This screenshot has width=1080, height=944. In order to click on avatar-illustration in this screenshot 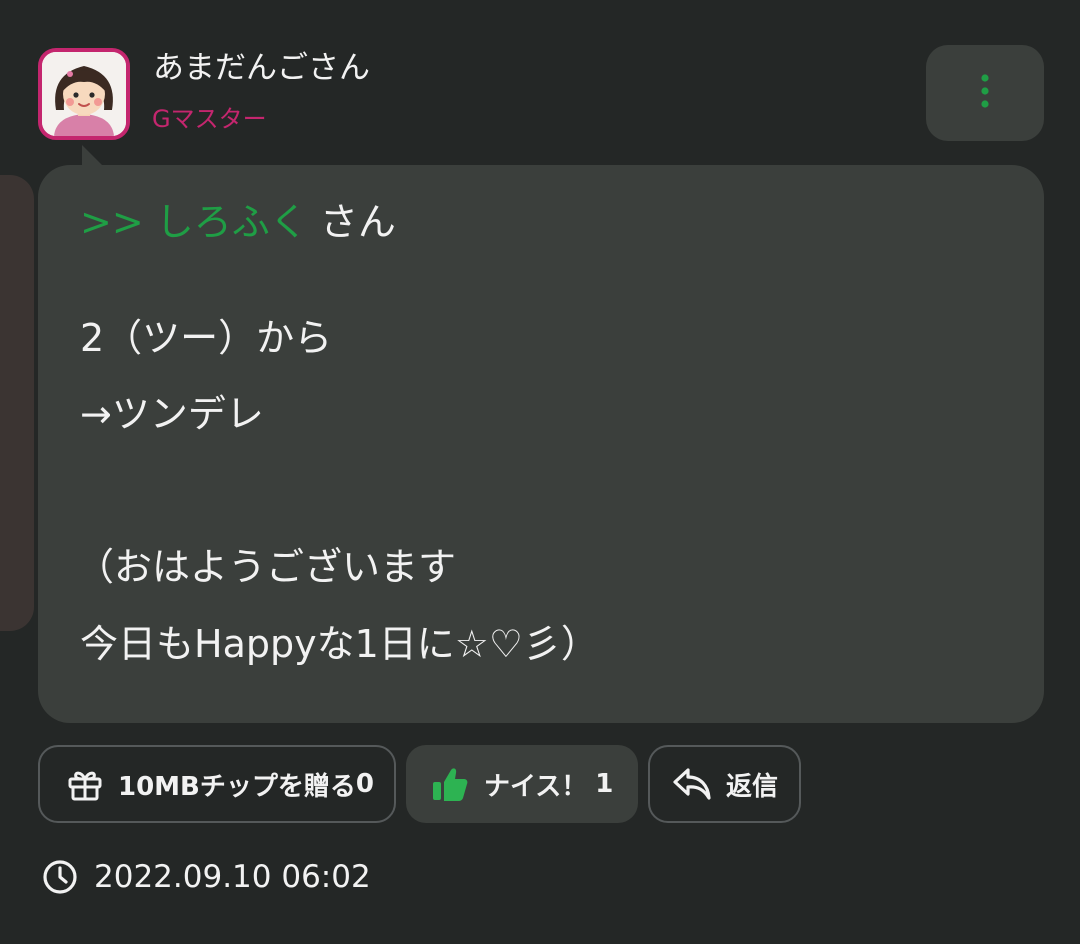, I will do `click(84, 94)`.